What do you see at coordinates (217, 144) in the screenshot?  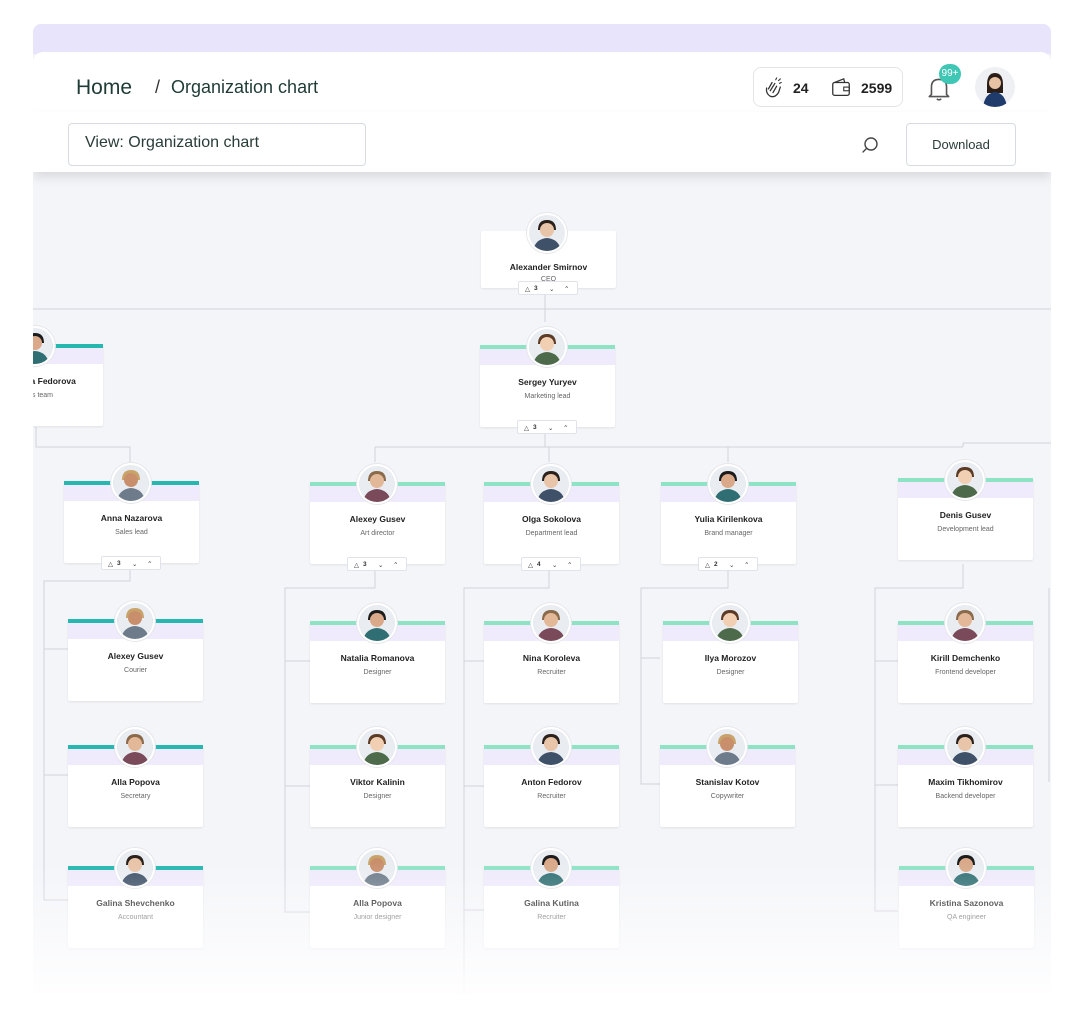 I see `view-select: View: Organization chart` at bounding box center [217, 144].